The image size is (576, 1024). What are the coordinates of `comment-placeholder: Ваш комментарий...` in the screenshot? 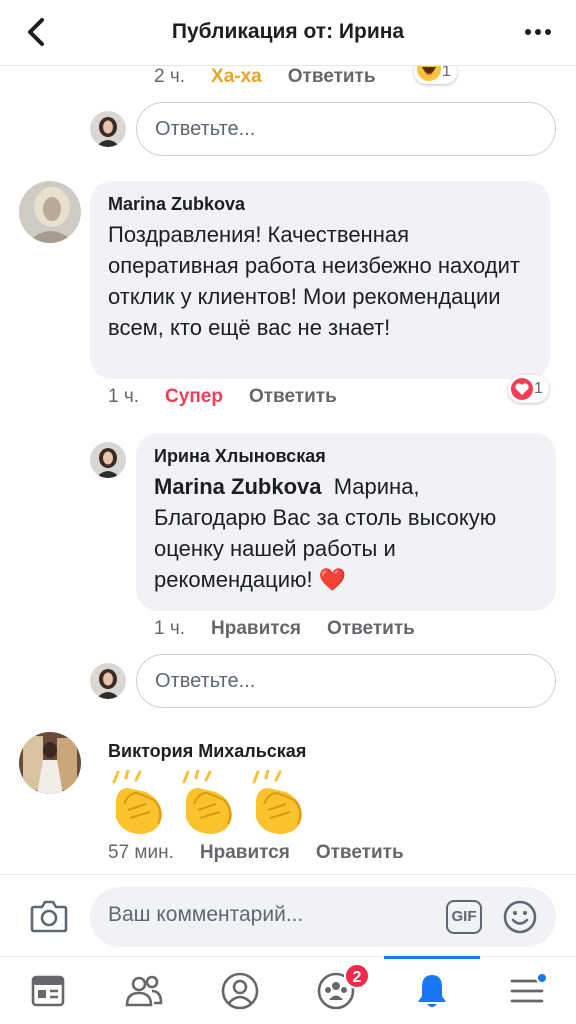 It's located at (206, 914).